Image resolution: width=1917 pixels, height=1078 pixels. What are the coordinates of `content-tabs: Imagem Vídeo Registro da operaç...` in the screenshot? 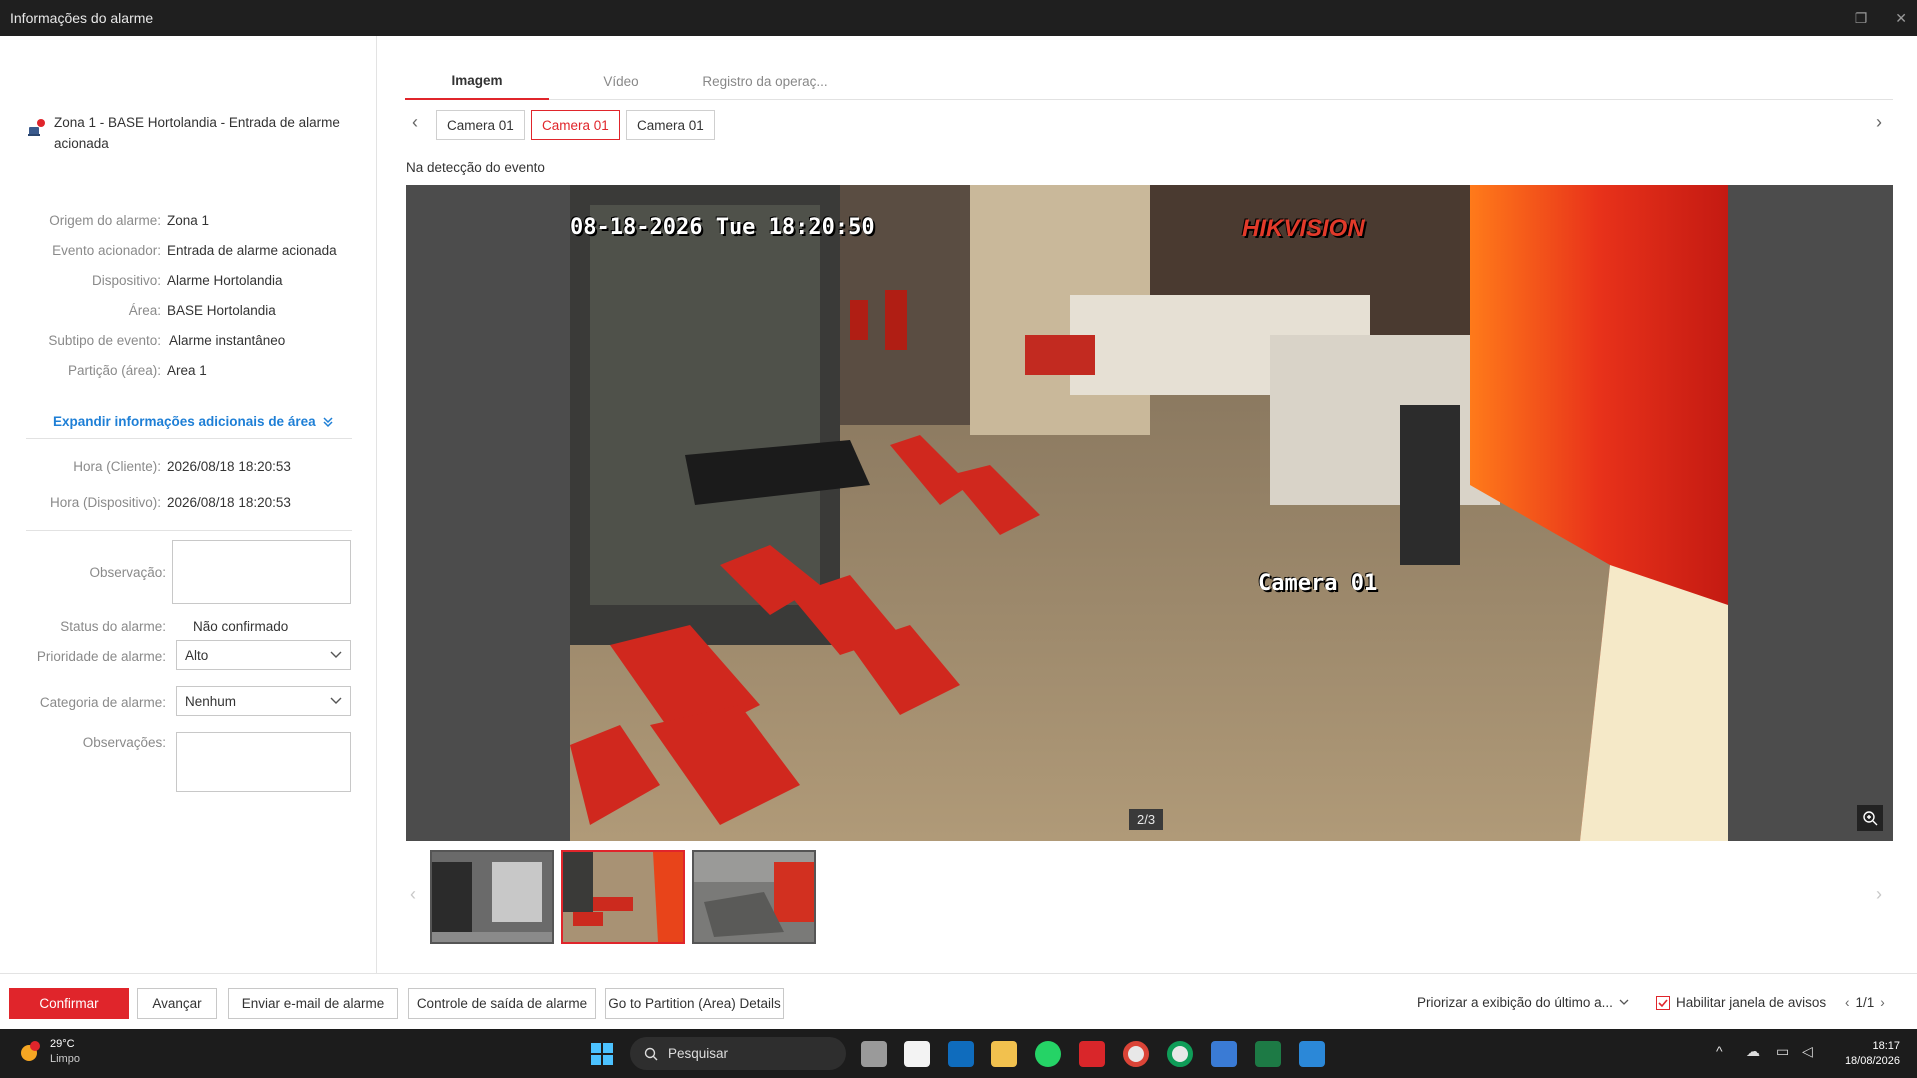 It's located at (1149, 81).